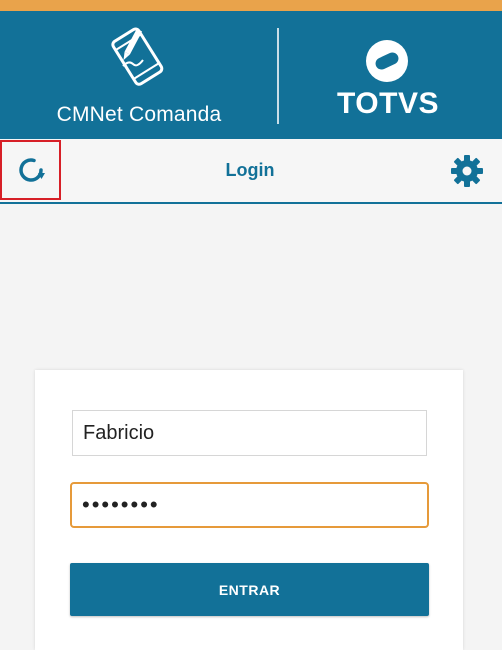  I want to click on totvs-logo-icon, so click(387, 61).